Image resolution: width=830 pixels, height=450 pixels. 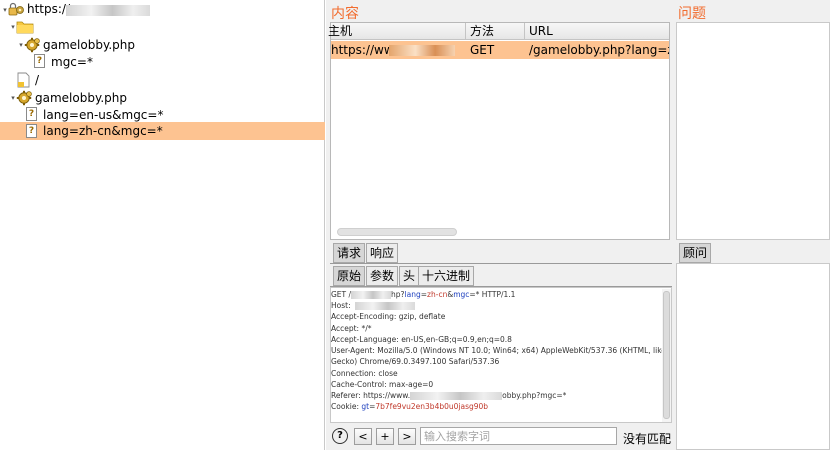 I want to click on next-match-button: >, so click(x=407, y=436).